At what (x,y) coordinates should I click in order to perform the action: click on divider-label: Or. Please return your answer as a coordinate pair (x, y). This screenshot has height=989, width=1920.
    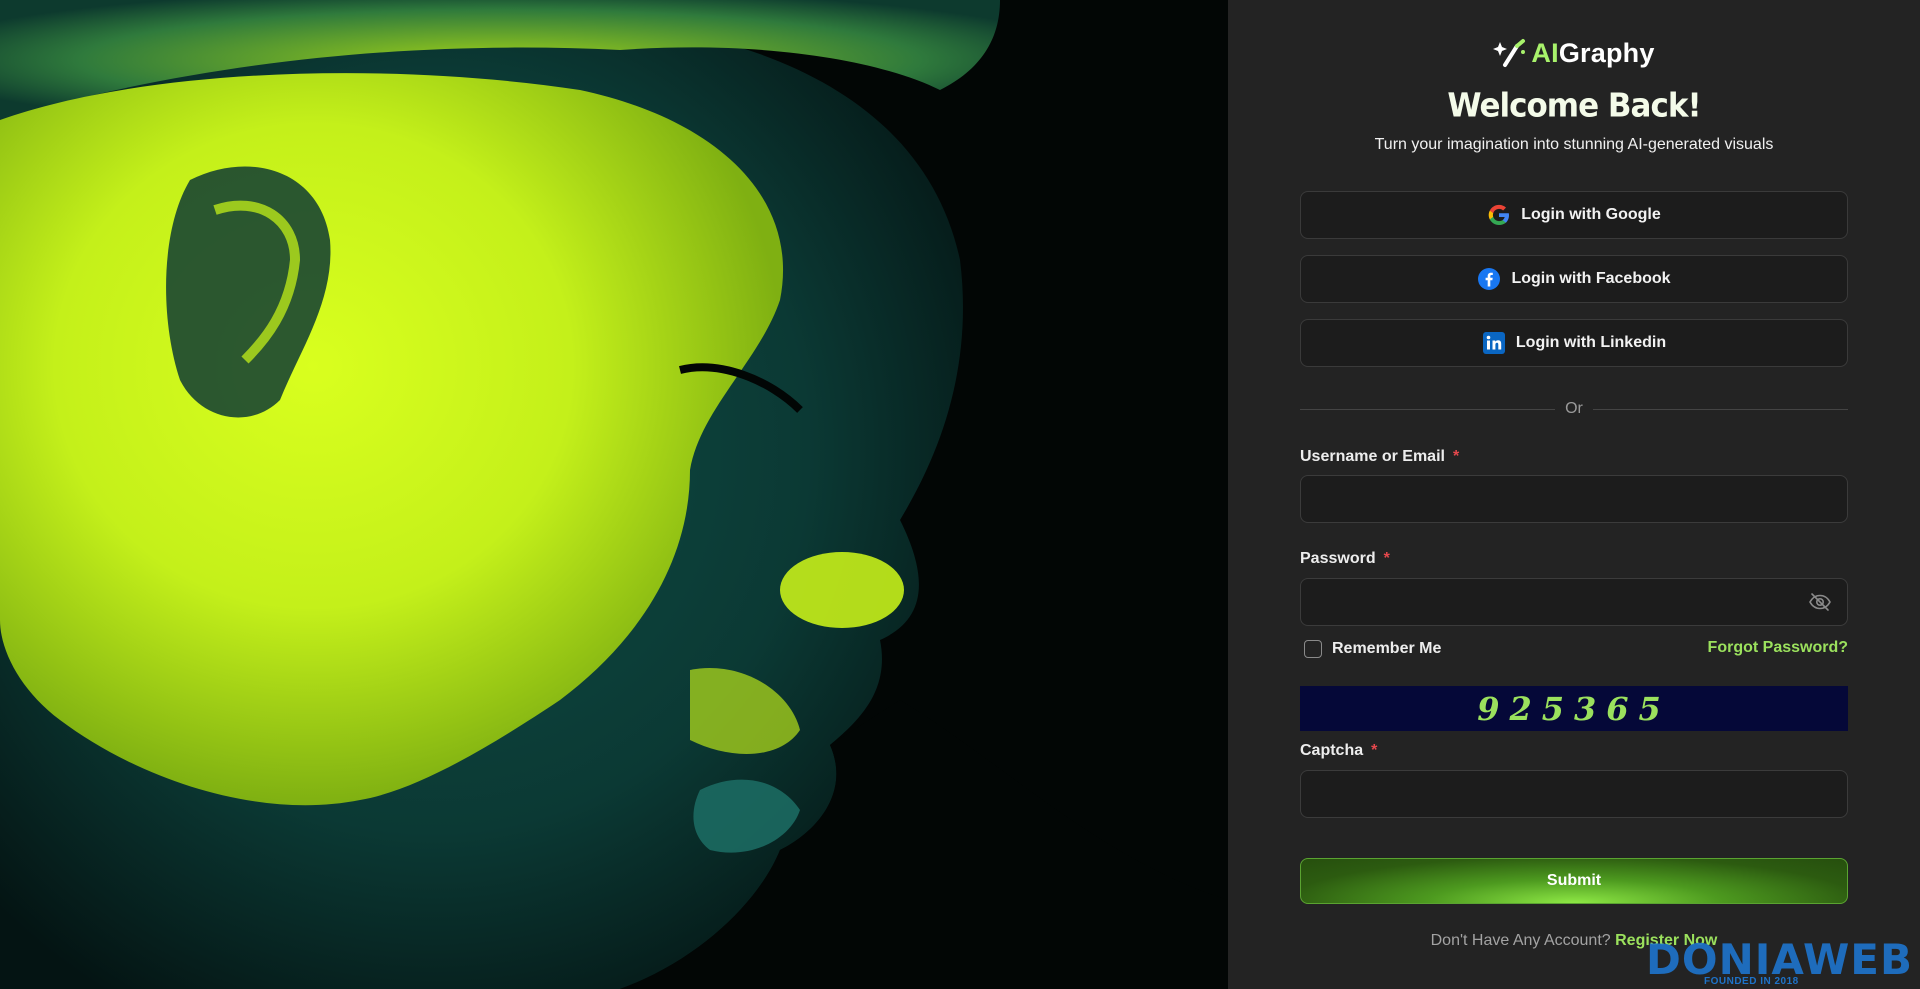
    Looking at the image, I should click on (1574, 408).